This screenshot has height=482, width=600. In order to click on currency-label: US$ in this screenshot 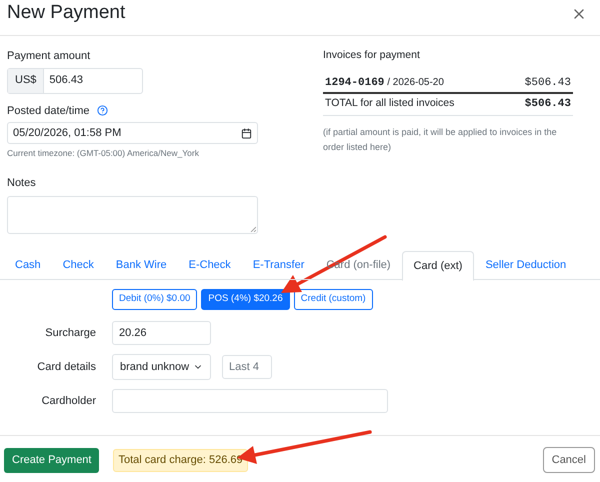, I will do `click(26, 80)`.